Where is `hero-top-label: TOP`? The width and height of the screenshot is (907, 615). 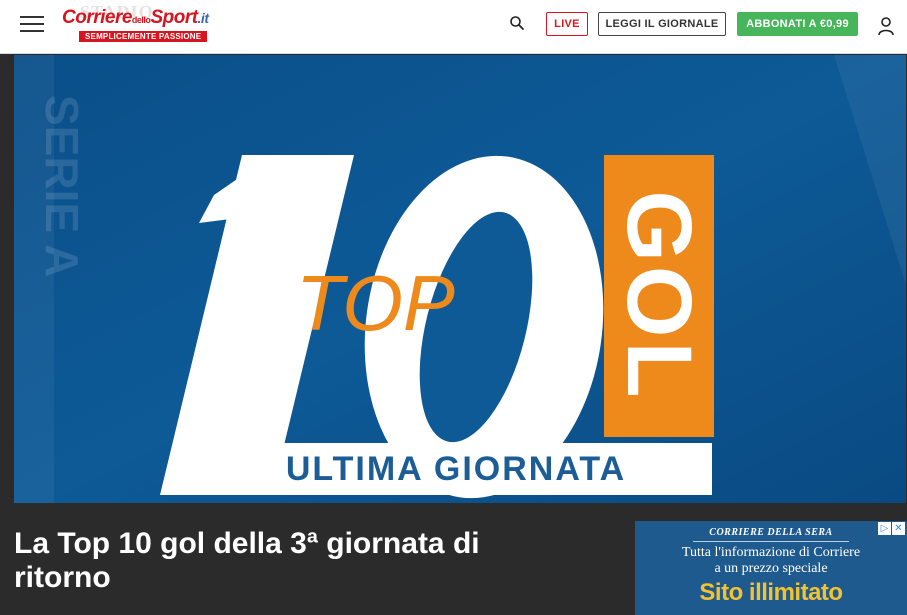 hero-top-label: TOP is located at coordinates (375, 303).